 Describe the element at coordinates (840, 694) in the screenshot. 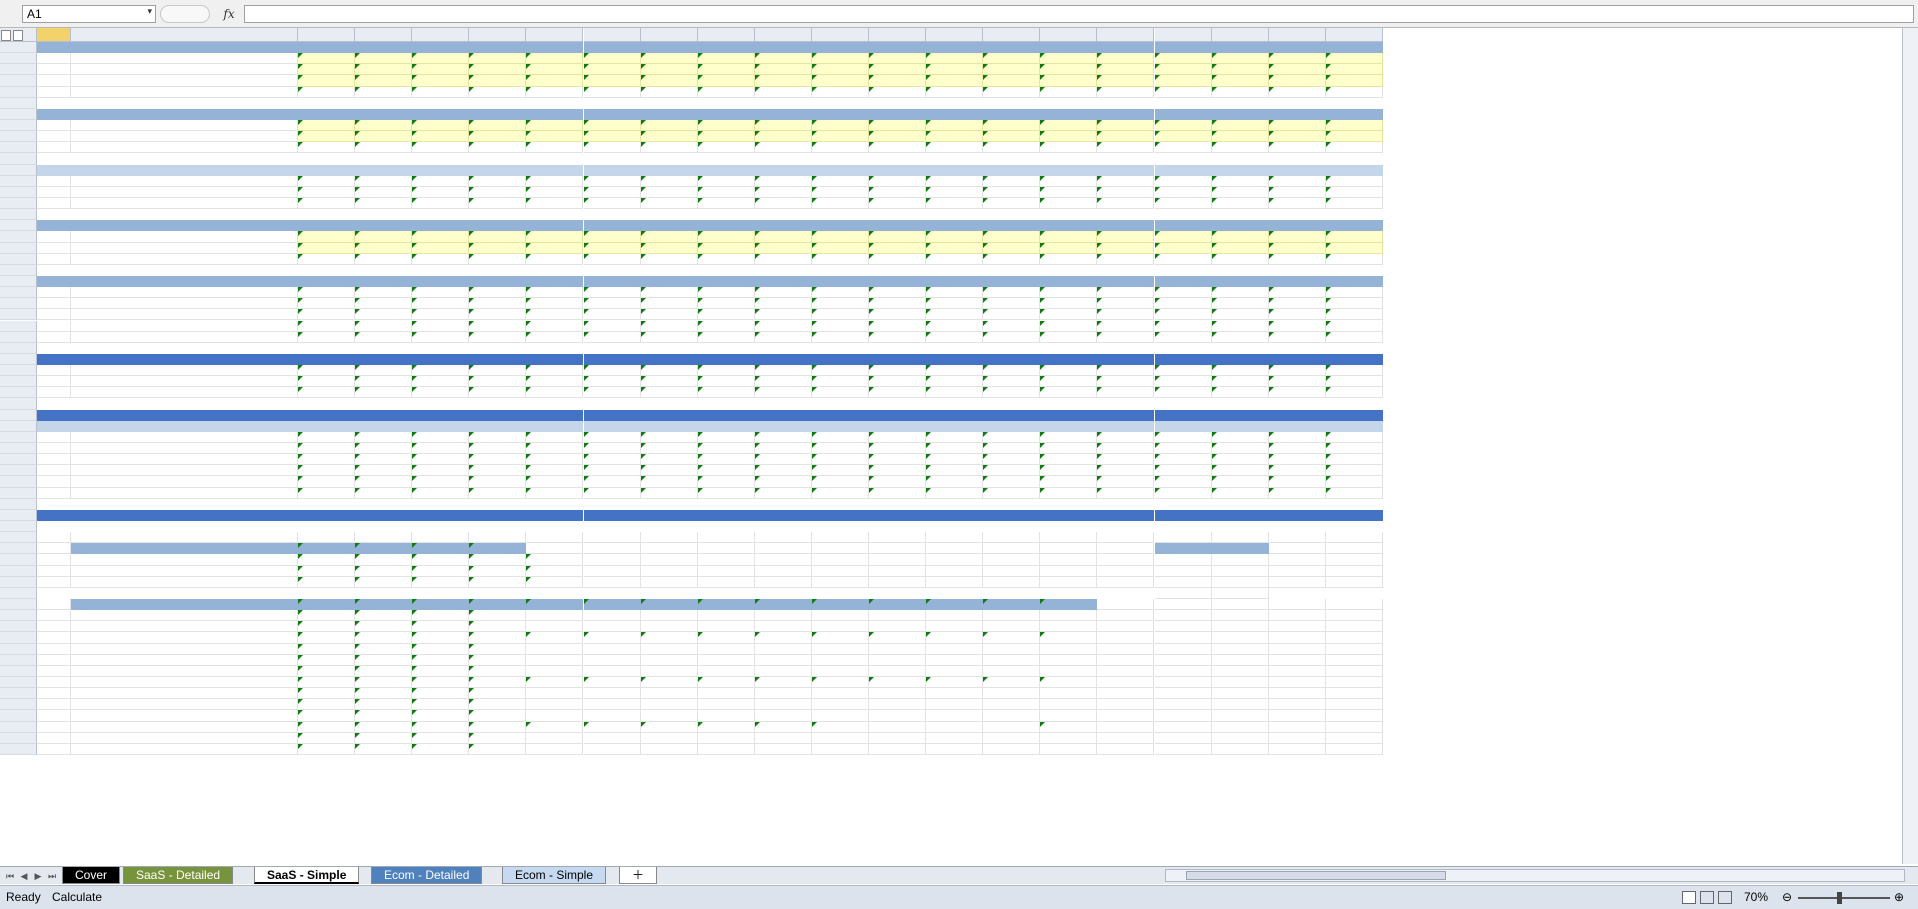

I see `cell-l170` at that location.